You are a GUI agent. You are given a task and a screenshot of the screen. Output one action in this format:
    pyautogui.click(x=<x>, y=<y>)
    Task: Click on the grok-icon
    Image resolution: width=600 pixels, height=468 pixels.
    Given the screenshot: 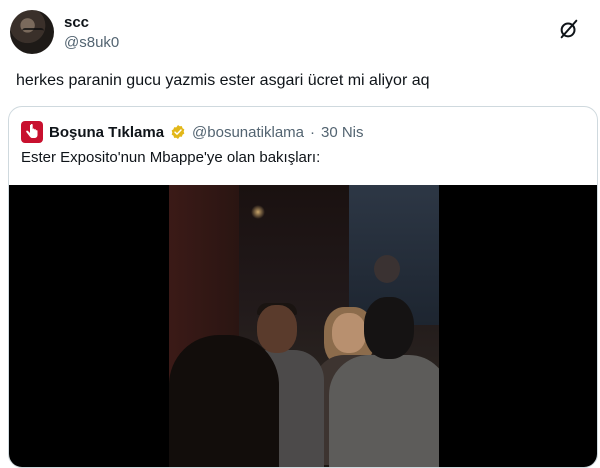 What is the action you would take?
    pyautogui.click(x=569, y=29)
    